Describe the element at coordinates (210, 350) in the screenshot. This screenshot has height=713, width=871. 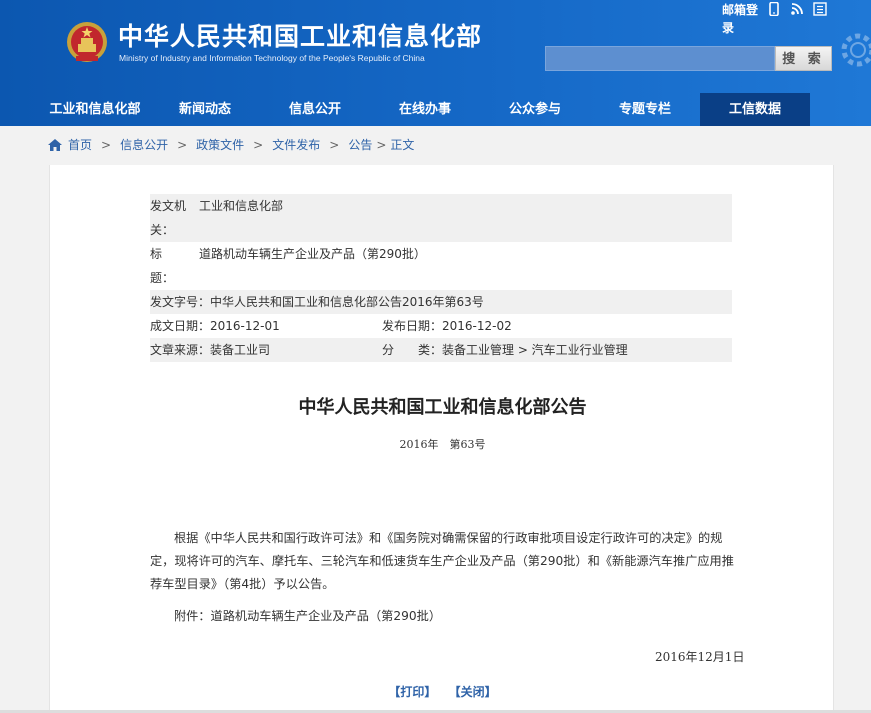
I see `source: 文章来源：装备工业司` at that location.